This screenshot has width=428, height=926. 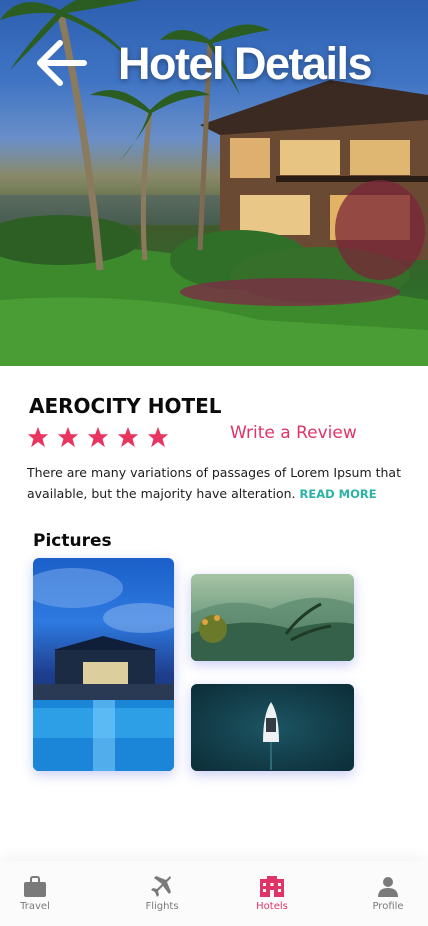 I want to click on back-button, so click(x=63, y=65).